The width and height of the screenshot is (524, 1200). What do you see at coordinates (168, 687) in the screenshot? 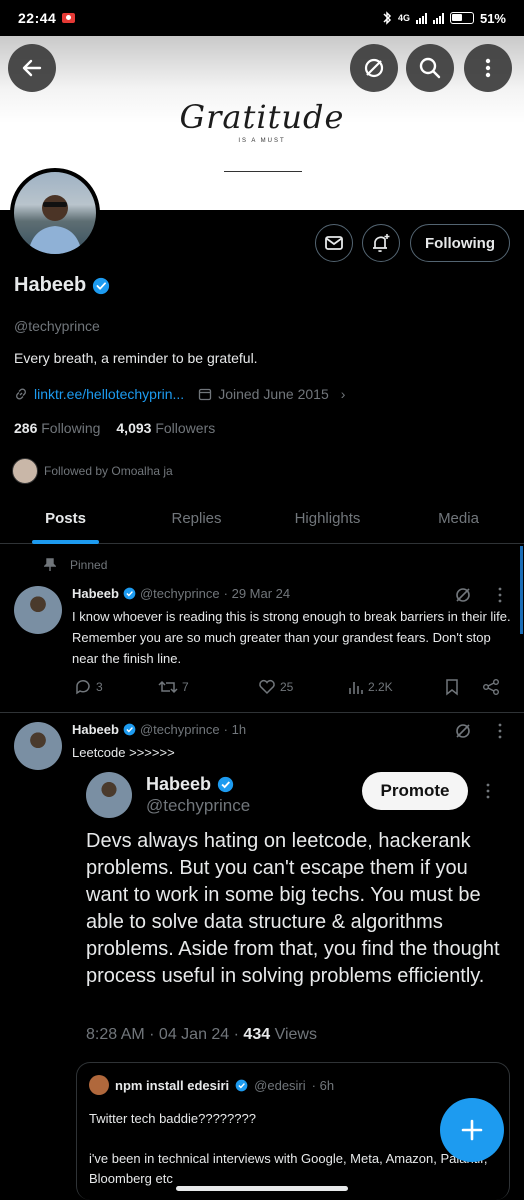
I see `repost-icon` at bounding box center [168, 687].